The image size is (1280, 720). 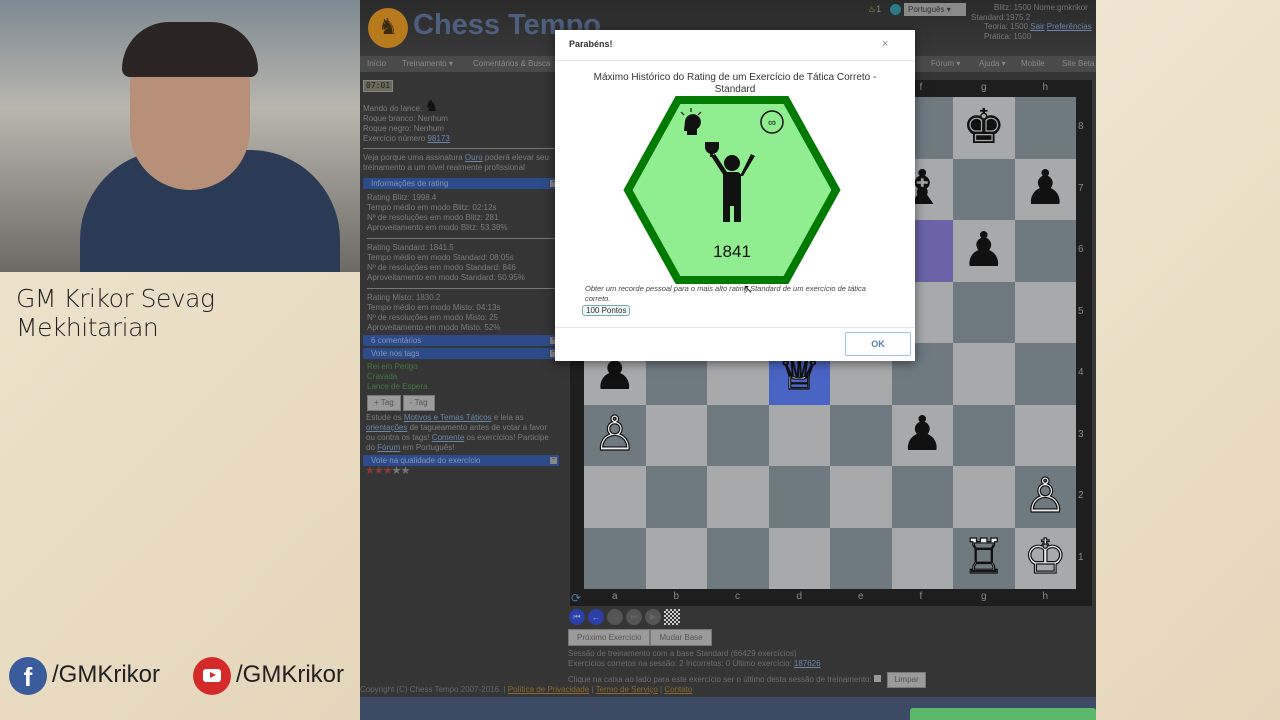 I want to click on clear-button: Limpar, so click(x=906, y=680).